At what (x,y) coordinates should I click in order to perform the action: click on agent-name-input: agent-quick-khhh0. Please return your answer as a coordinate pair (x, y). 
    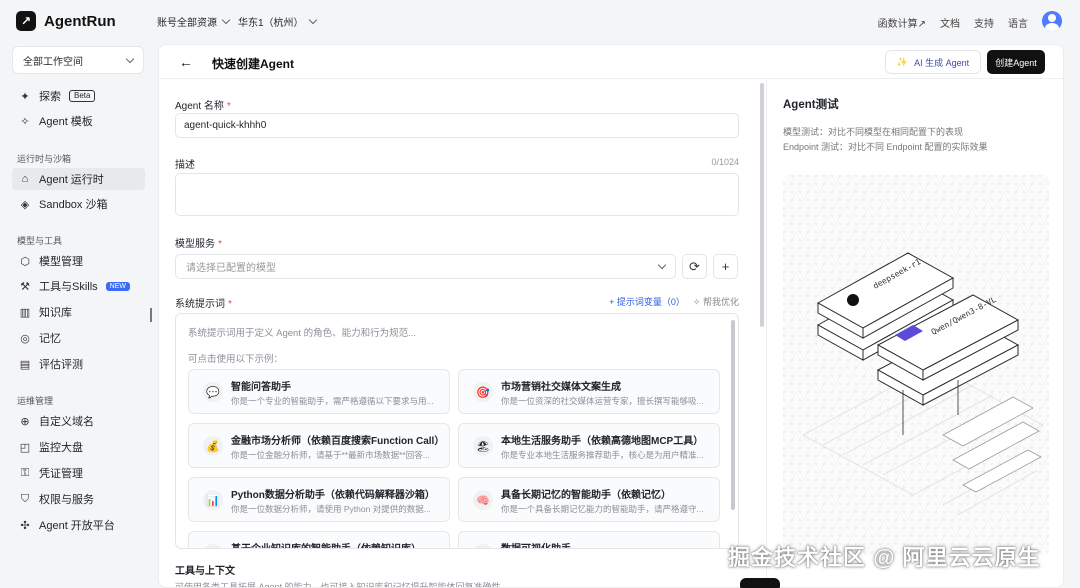
    Looking at the image, I should click on (457, 125).